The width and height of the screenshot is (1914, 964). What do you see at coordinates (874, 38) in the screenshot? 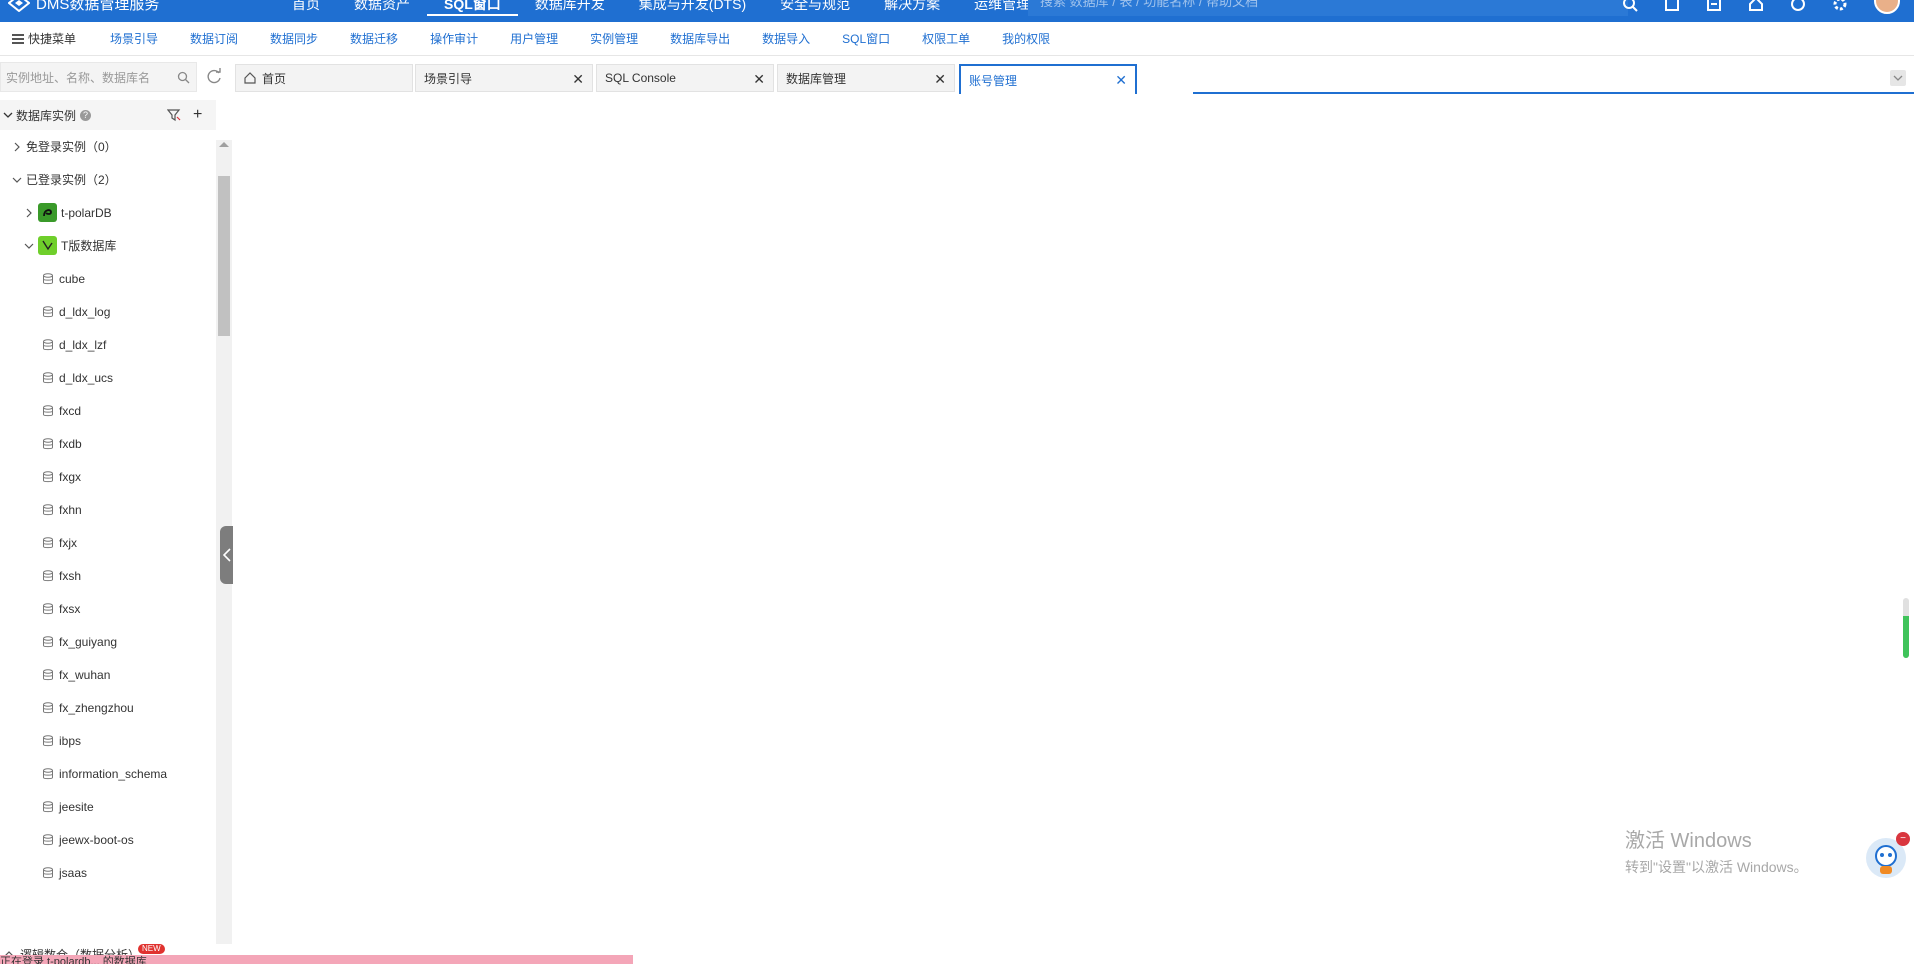
I see `menu-item-sql-window: SQL窗口` at bounding box center [874, 38].